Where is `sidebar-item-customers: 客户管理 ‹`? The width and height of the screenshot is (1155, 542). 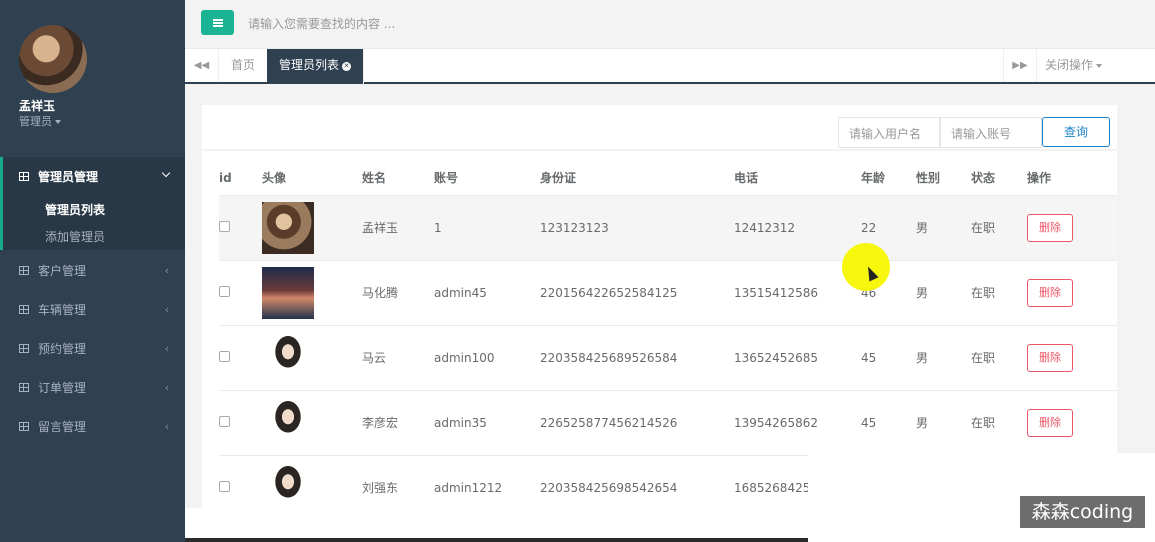 sidebar-item-customers: 客户管理 ‹ is located at coordinates (92, 270).